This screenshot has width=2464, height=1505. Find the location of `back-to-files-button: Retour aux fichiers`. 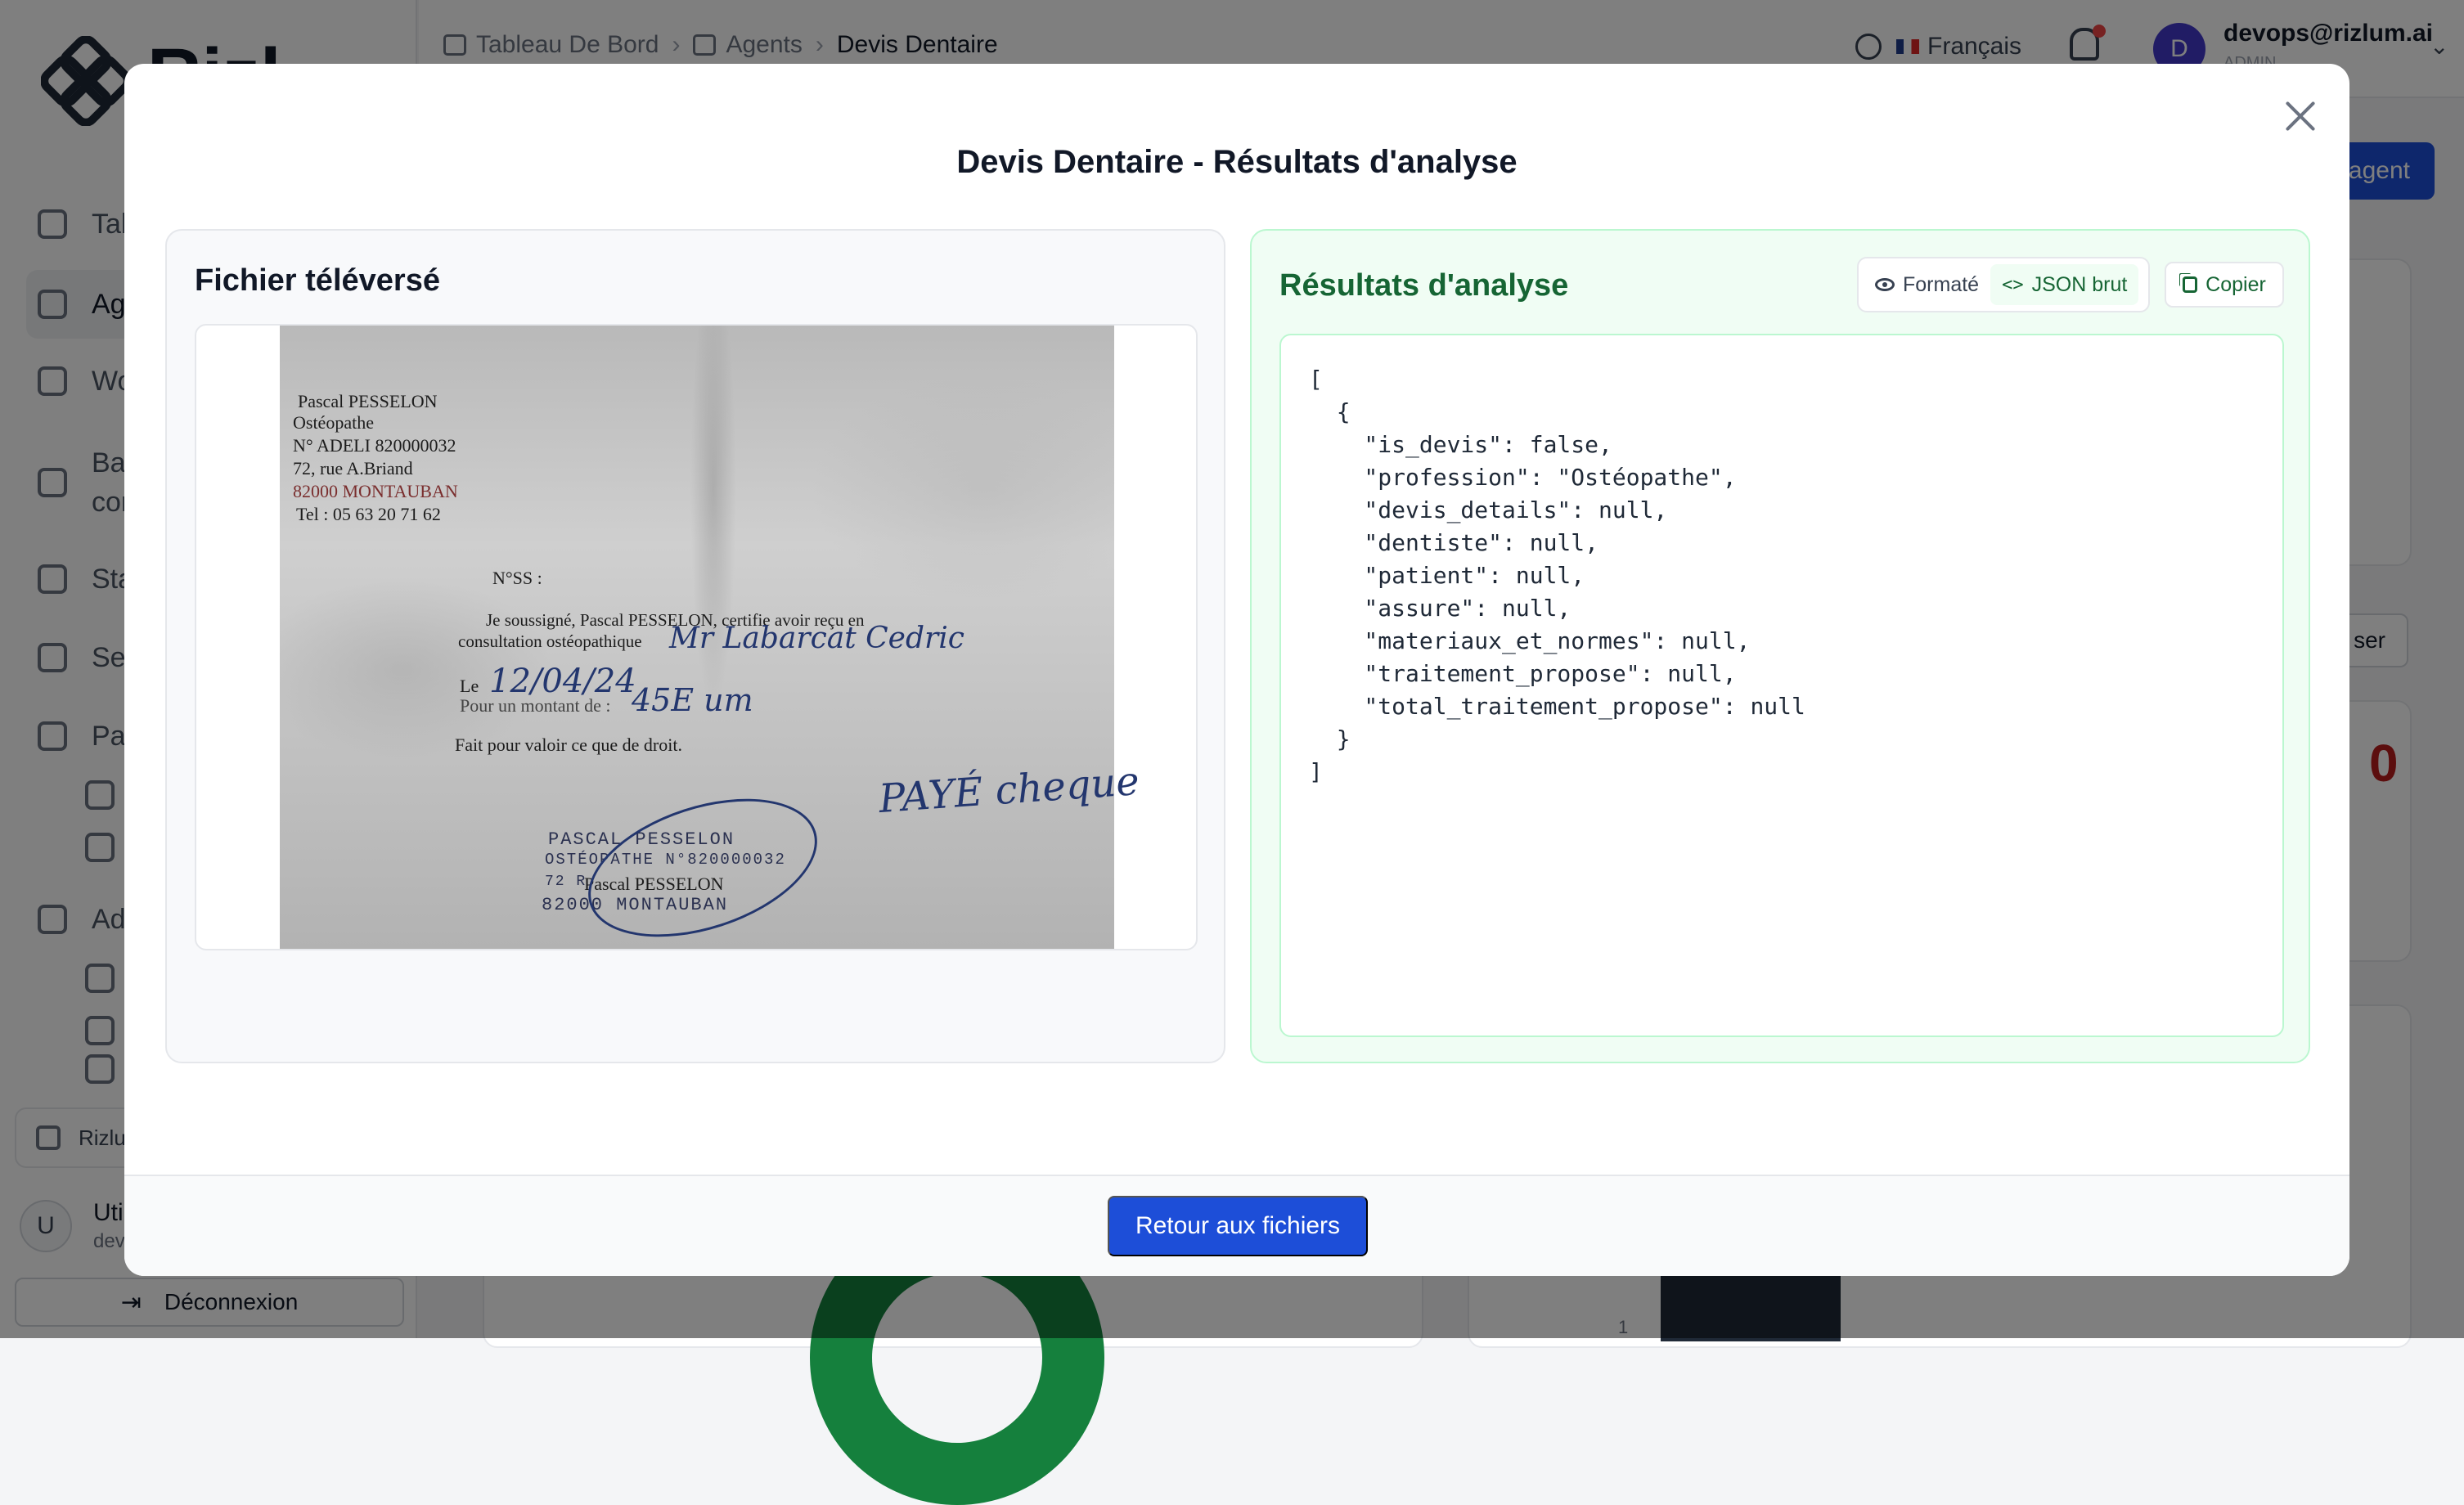

back-to-files-button: Retour aux fichiers is located at coordinates (1238, 1226).